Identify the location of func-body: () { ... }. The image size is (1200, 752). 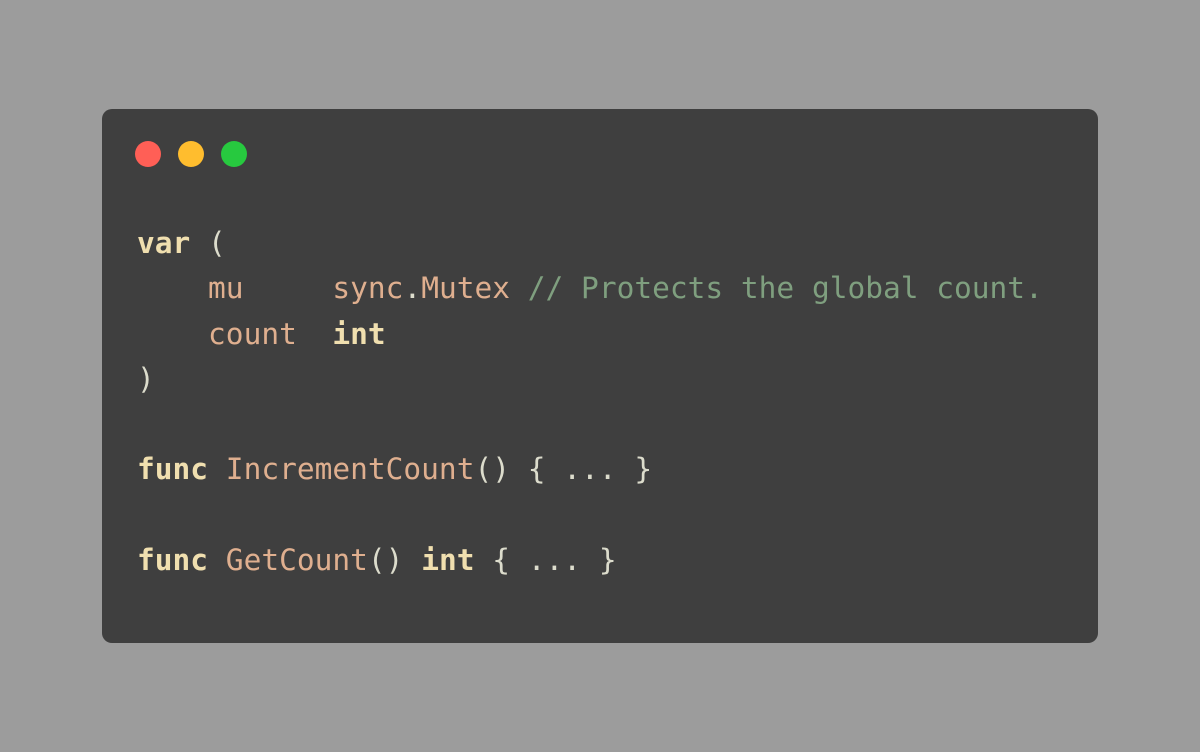
(563, 469).